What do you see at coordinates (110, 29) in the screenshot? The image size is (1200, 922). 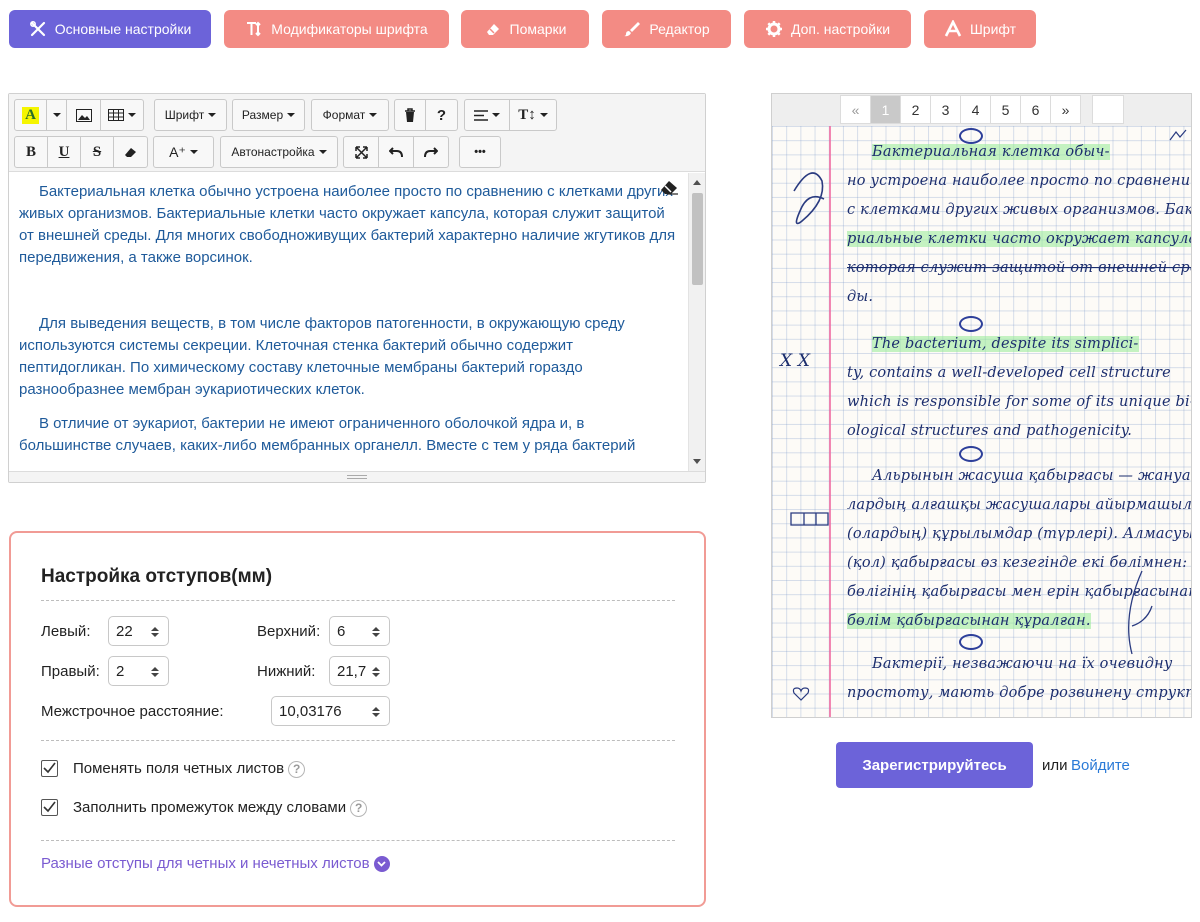 I see `tab-basic-settings: Основные настройки` at bounding box center [110, 29].